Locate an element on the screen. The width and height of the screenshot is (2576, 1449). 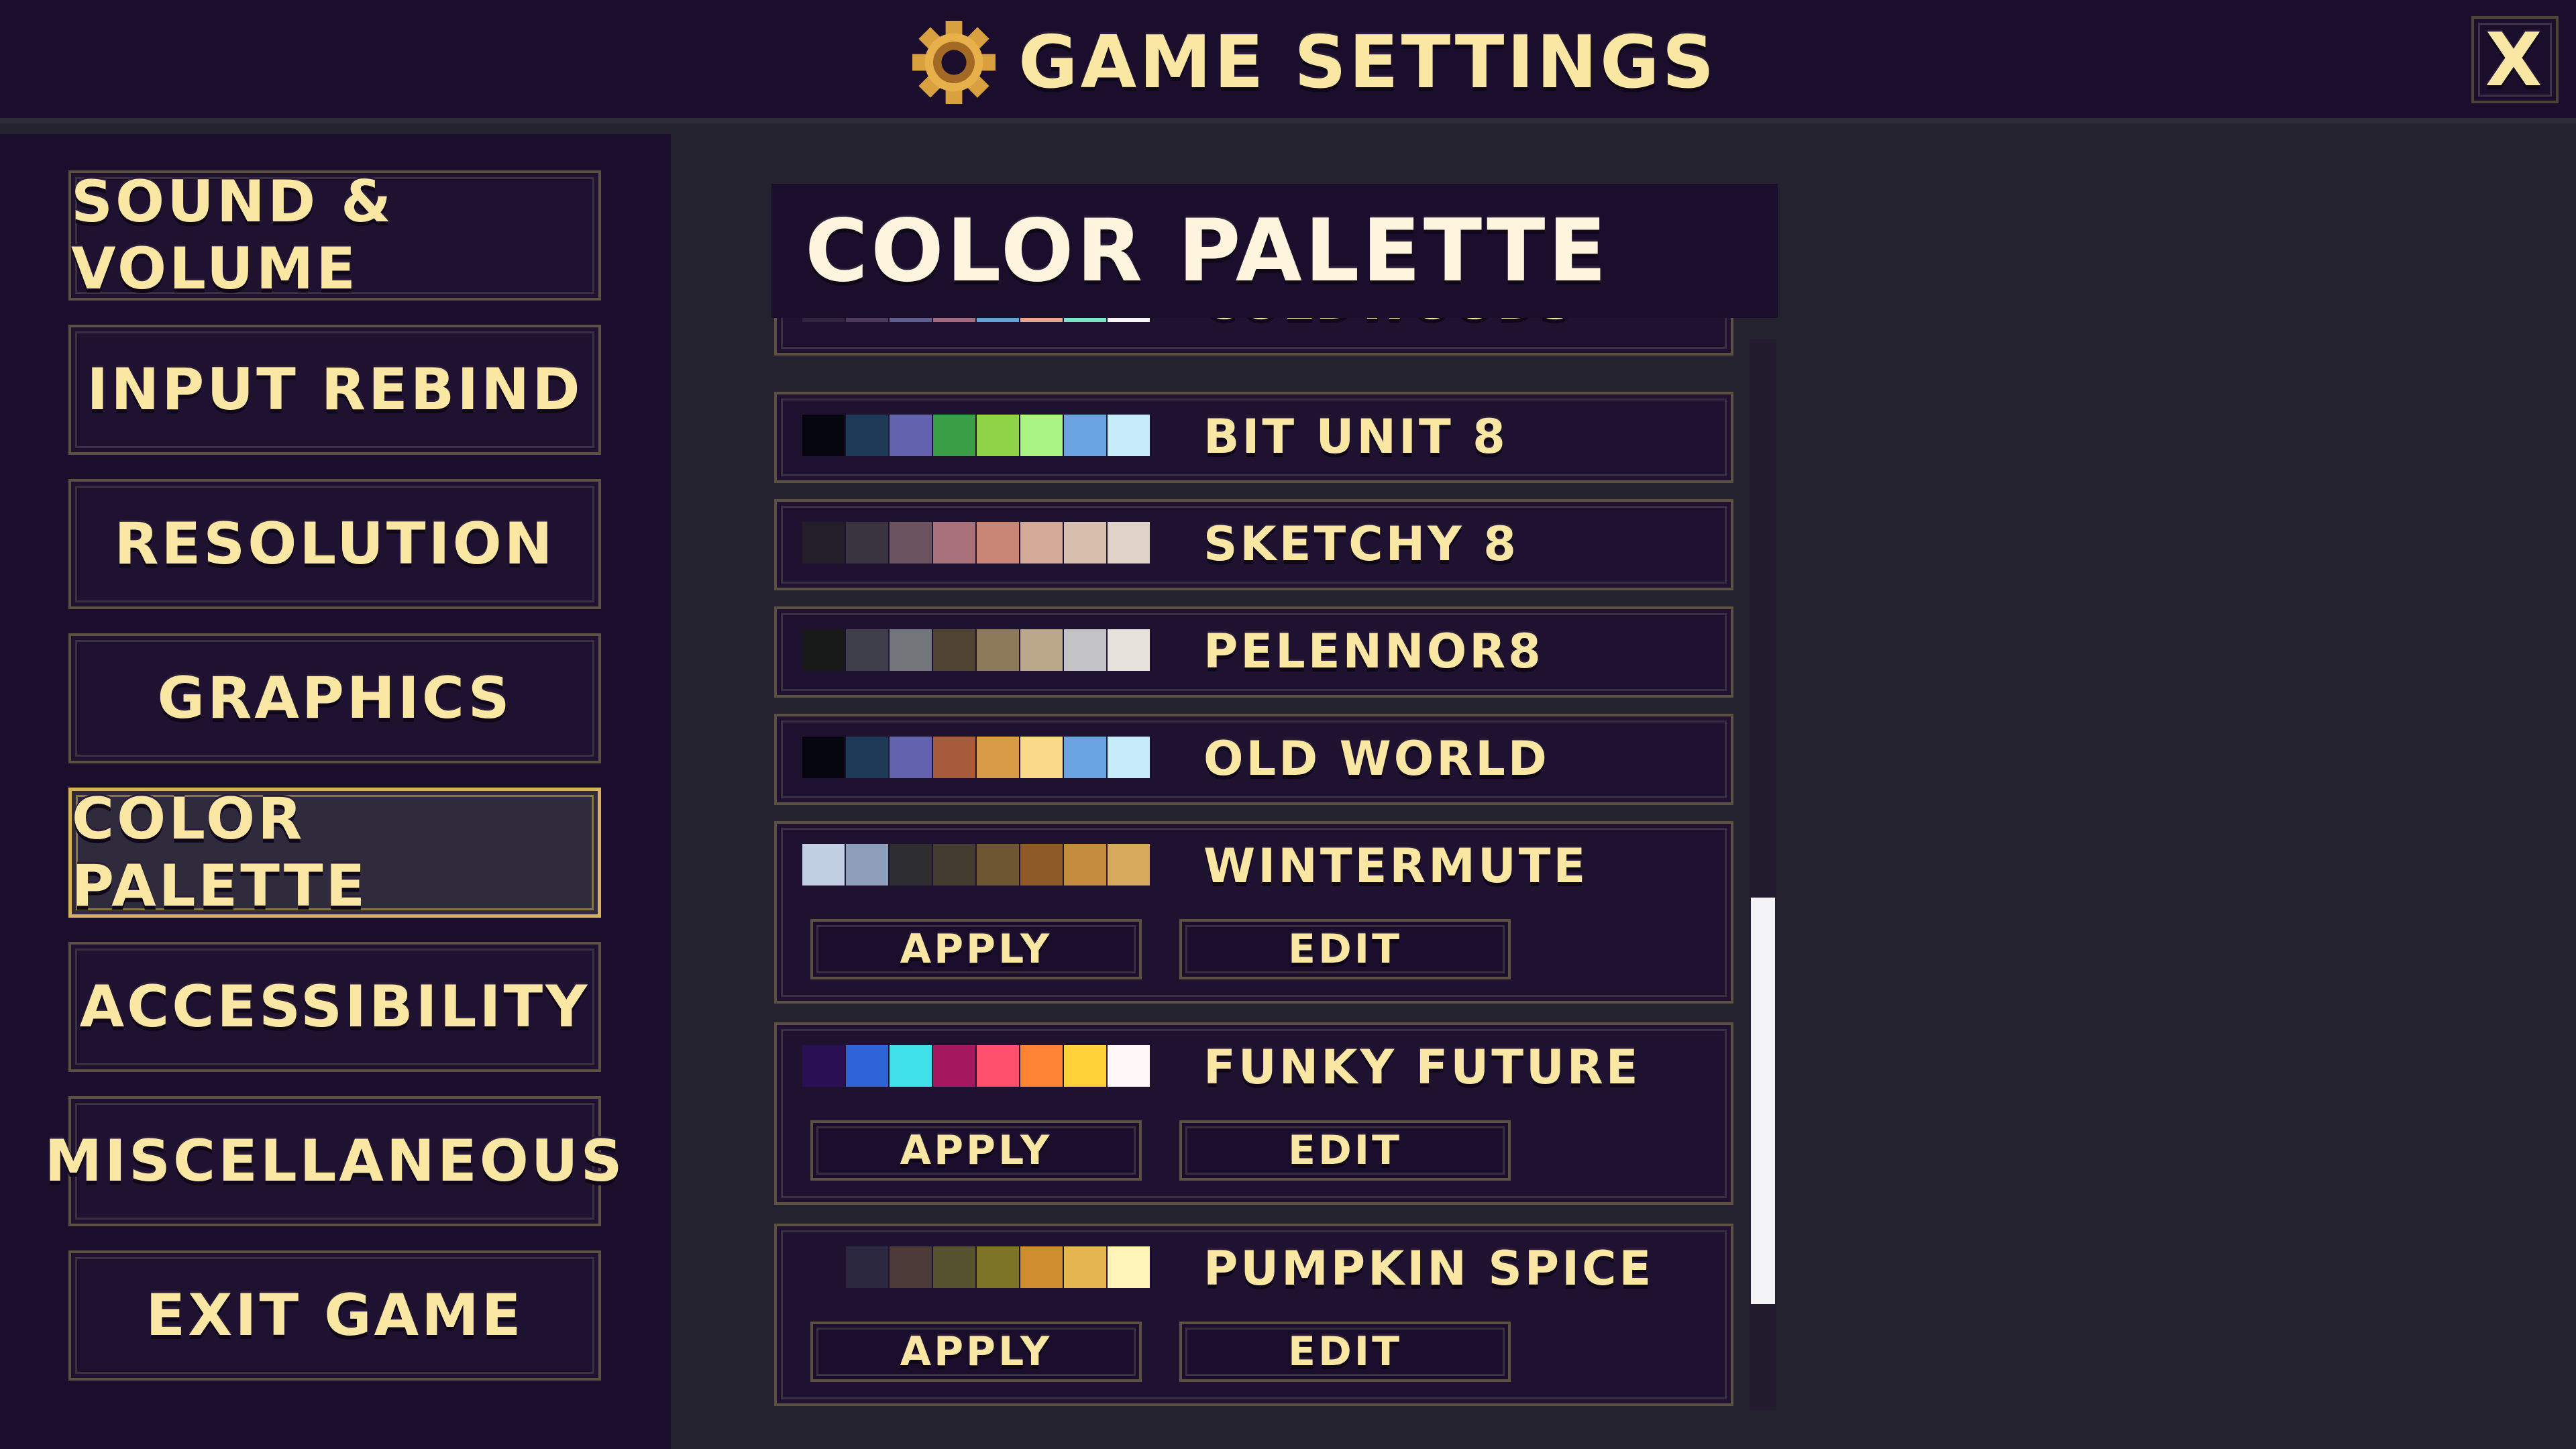
sidebar-item-sound-volume: SOUND & VOLUME is located at coordinates (334, 235).